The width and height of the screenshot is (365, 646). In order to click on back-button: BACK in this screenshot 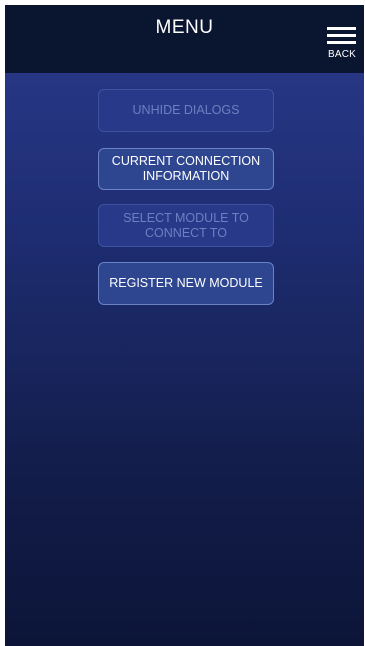, I will do `click(342, 45)`.